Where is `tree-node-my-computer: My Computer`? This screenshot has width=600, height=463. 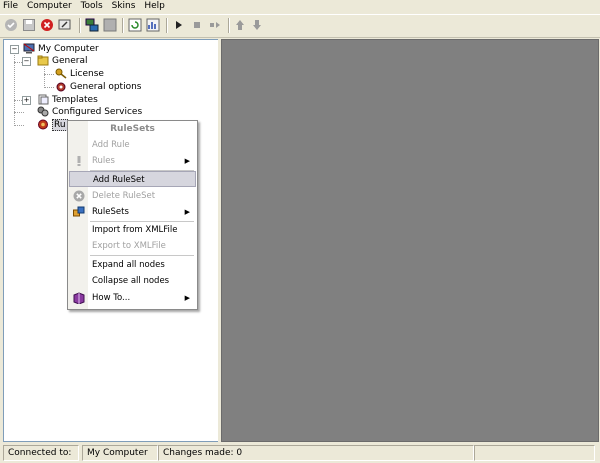 tree-node-my-computer: My Computer is located at coordinates (61, 49).